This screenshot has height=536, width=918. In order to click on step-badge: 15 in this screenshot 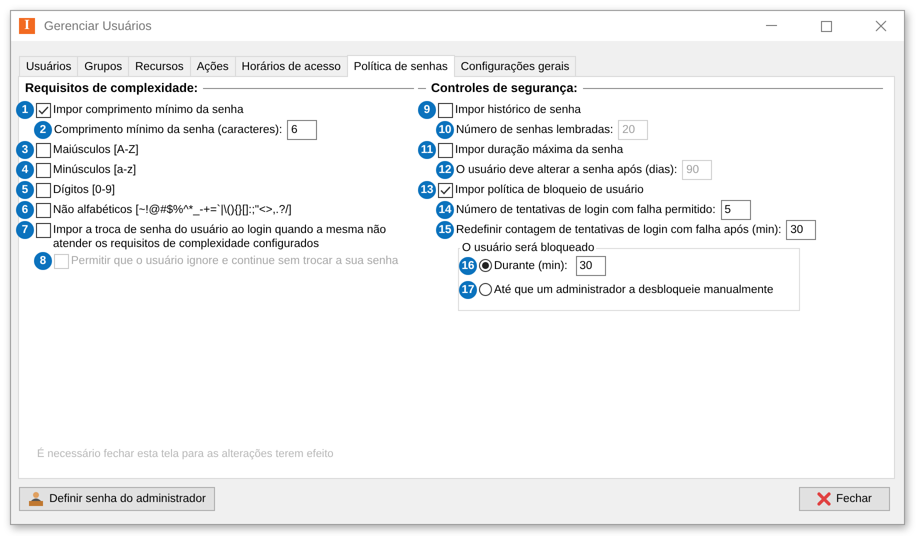, I will do `click(445, 230)`.